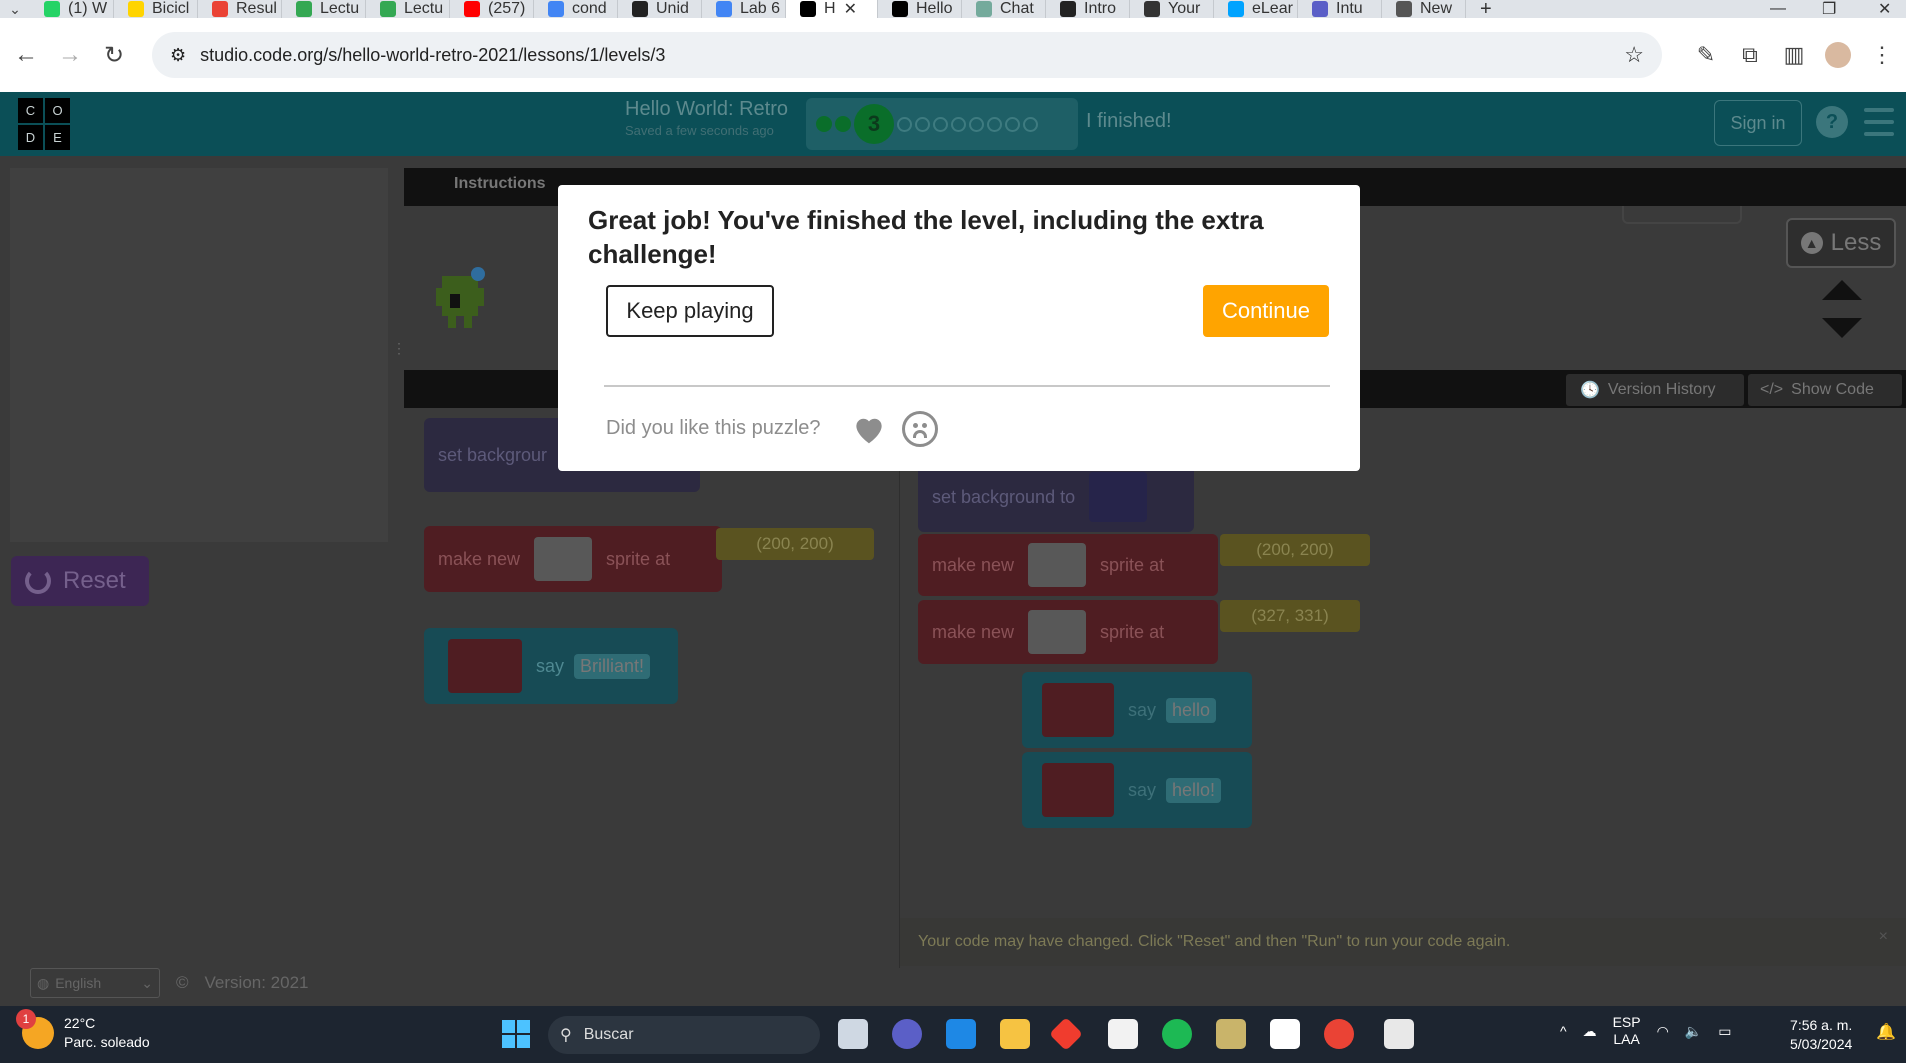  I want to click on say-block: say Brilliant!, so click(551, 666).